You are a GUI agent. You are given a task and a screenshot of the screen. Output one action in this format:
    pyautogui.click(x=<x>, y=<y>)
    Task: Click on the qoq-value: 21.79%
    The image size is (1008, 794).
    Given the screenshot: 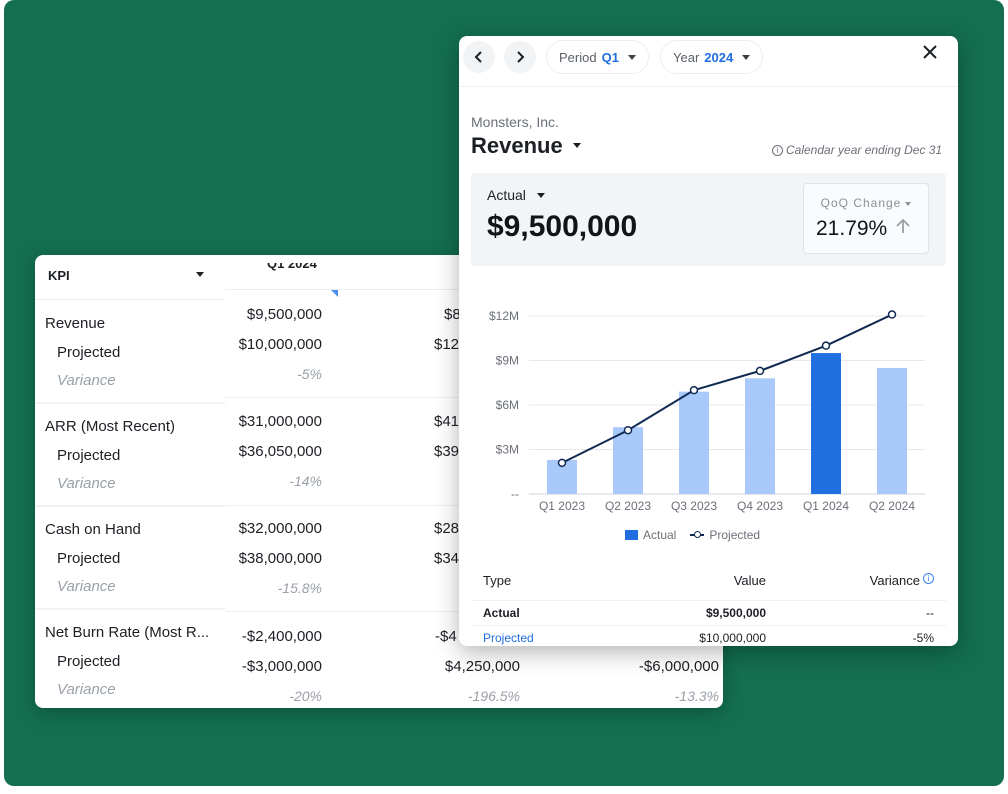 What is the action you would take?
    pyautogui.click(x=852, y=228)
    